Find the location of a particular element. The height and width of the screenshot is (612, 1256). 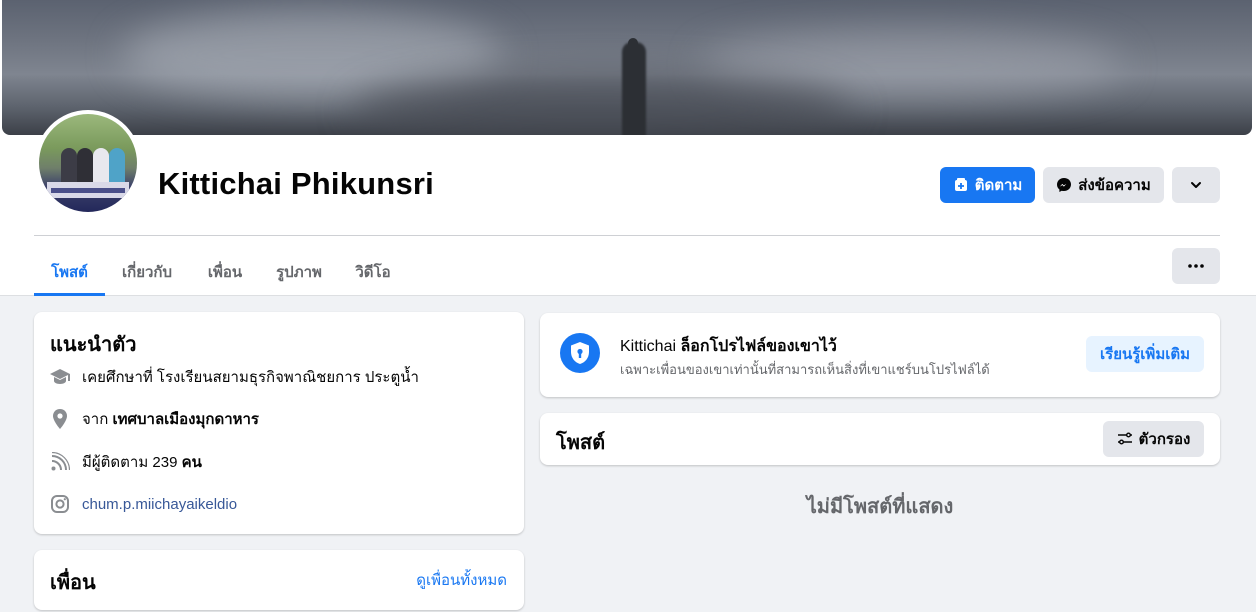

followers-suffix: คน is located at coordinates (191, 462).